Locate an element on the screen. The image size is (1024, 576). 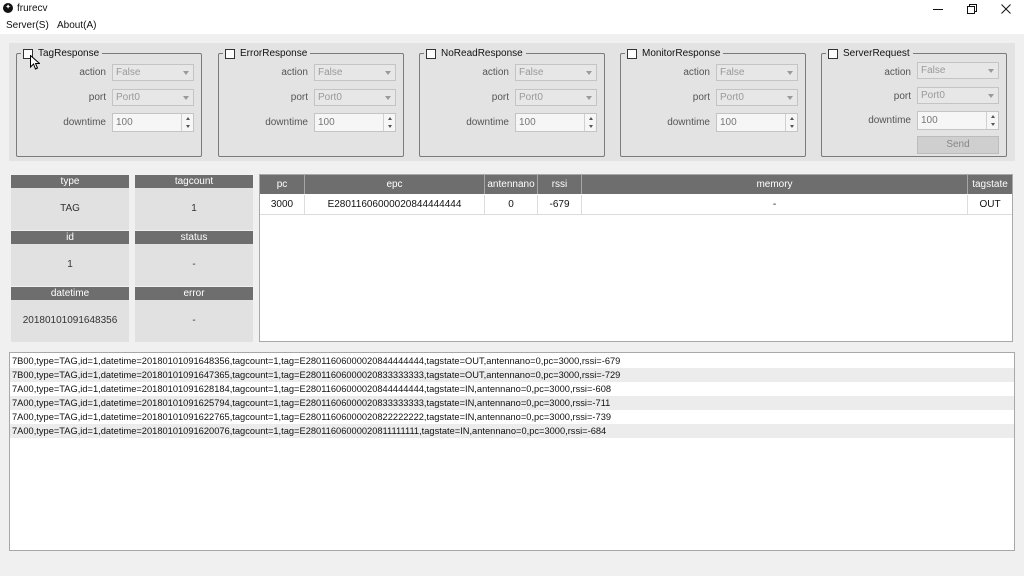
column-header-tagstate: tagstate is located at coordinates (990, 184).